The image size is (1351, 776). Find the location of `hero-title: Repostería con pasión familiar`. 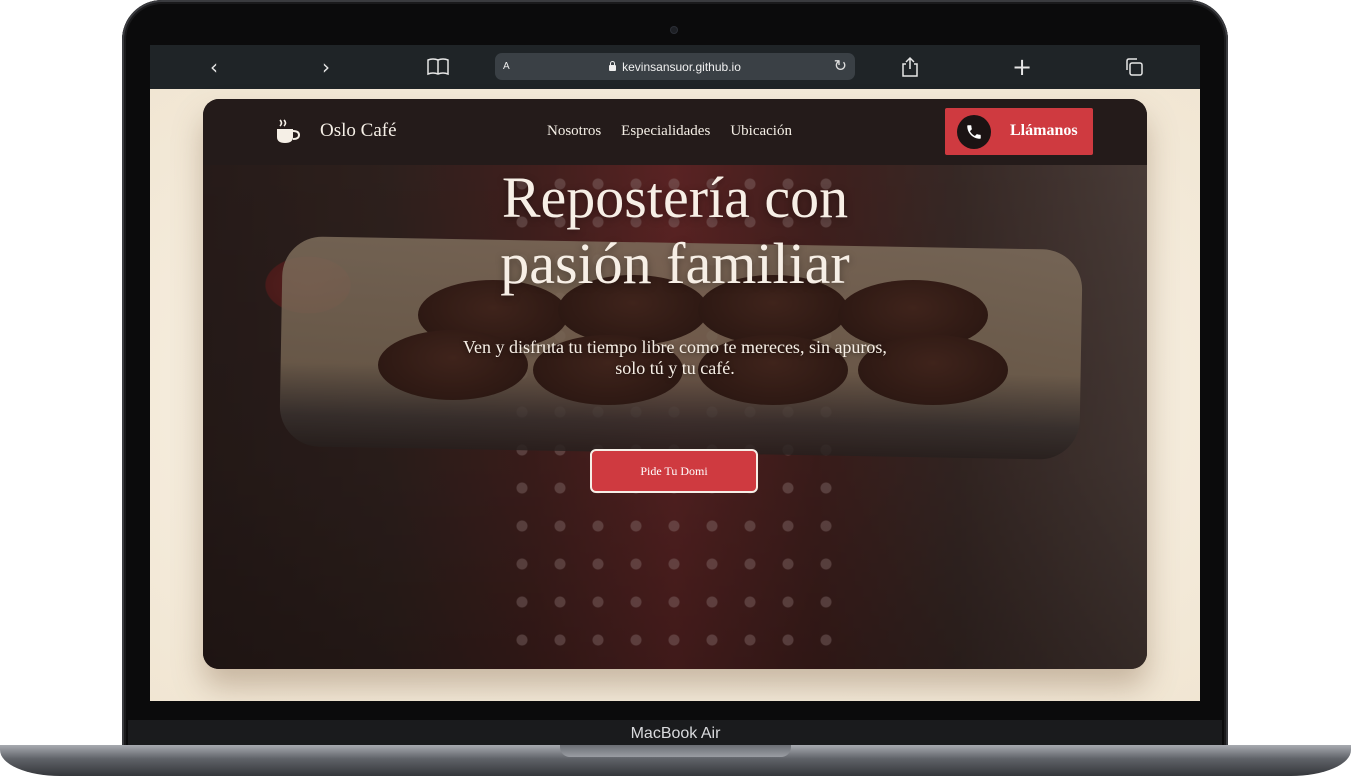

hero-title: Repostería con pasión familiar is located at coordinates (675, 231).